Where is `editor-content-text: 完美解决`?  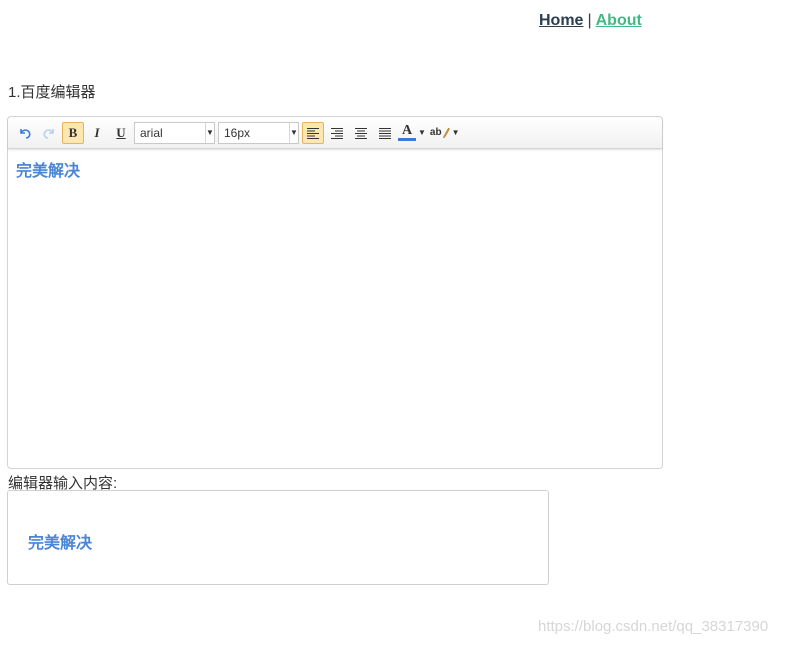
editor-content-text: 完美解决 is located at coordinates (48, 171).